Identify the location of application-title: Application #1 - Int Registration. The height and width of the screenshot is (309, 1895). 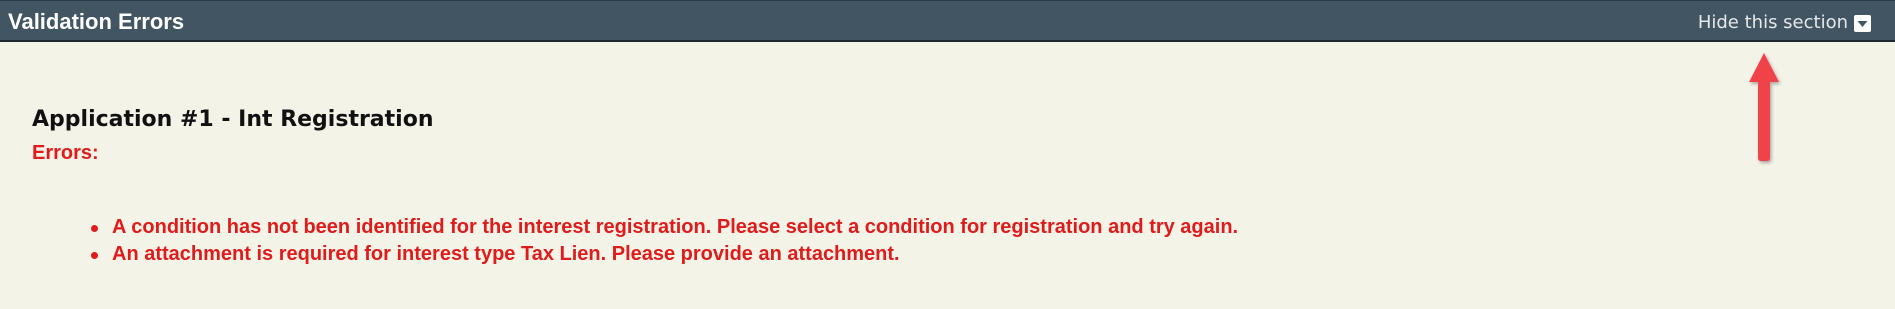
(233, 119).